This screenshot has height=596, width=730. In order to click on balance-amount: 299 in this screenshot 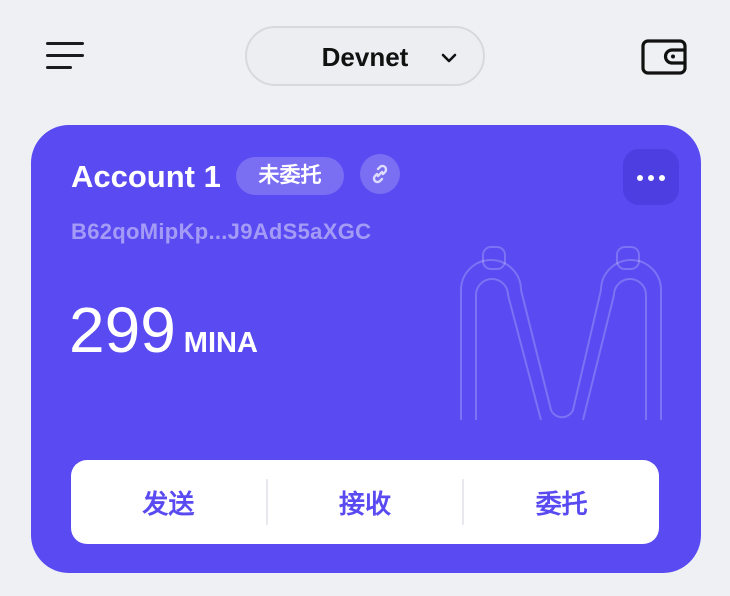, I will do `click(122, 330)`.